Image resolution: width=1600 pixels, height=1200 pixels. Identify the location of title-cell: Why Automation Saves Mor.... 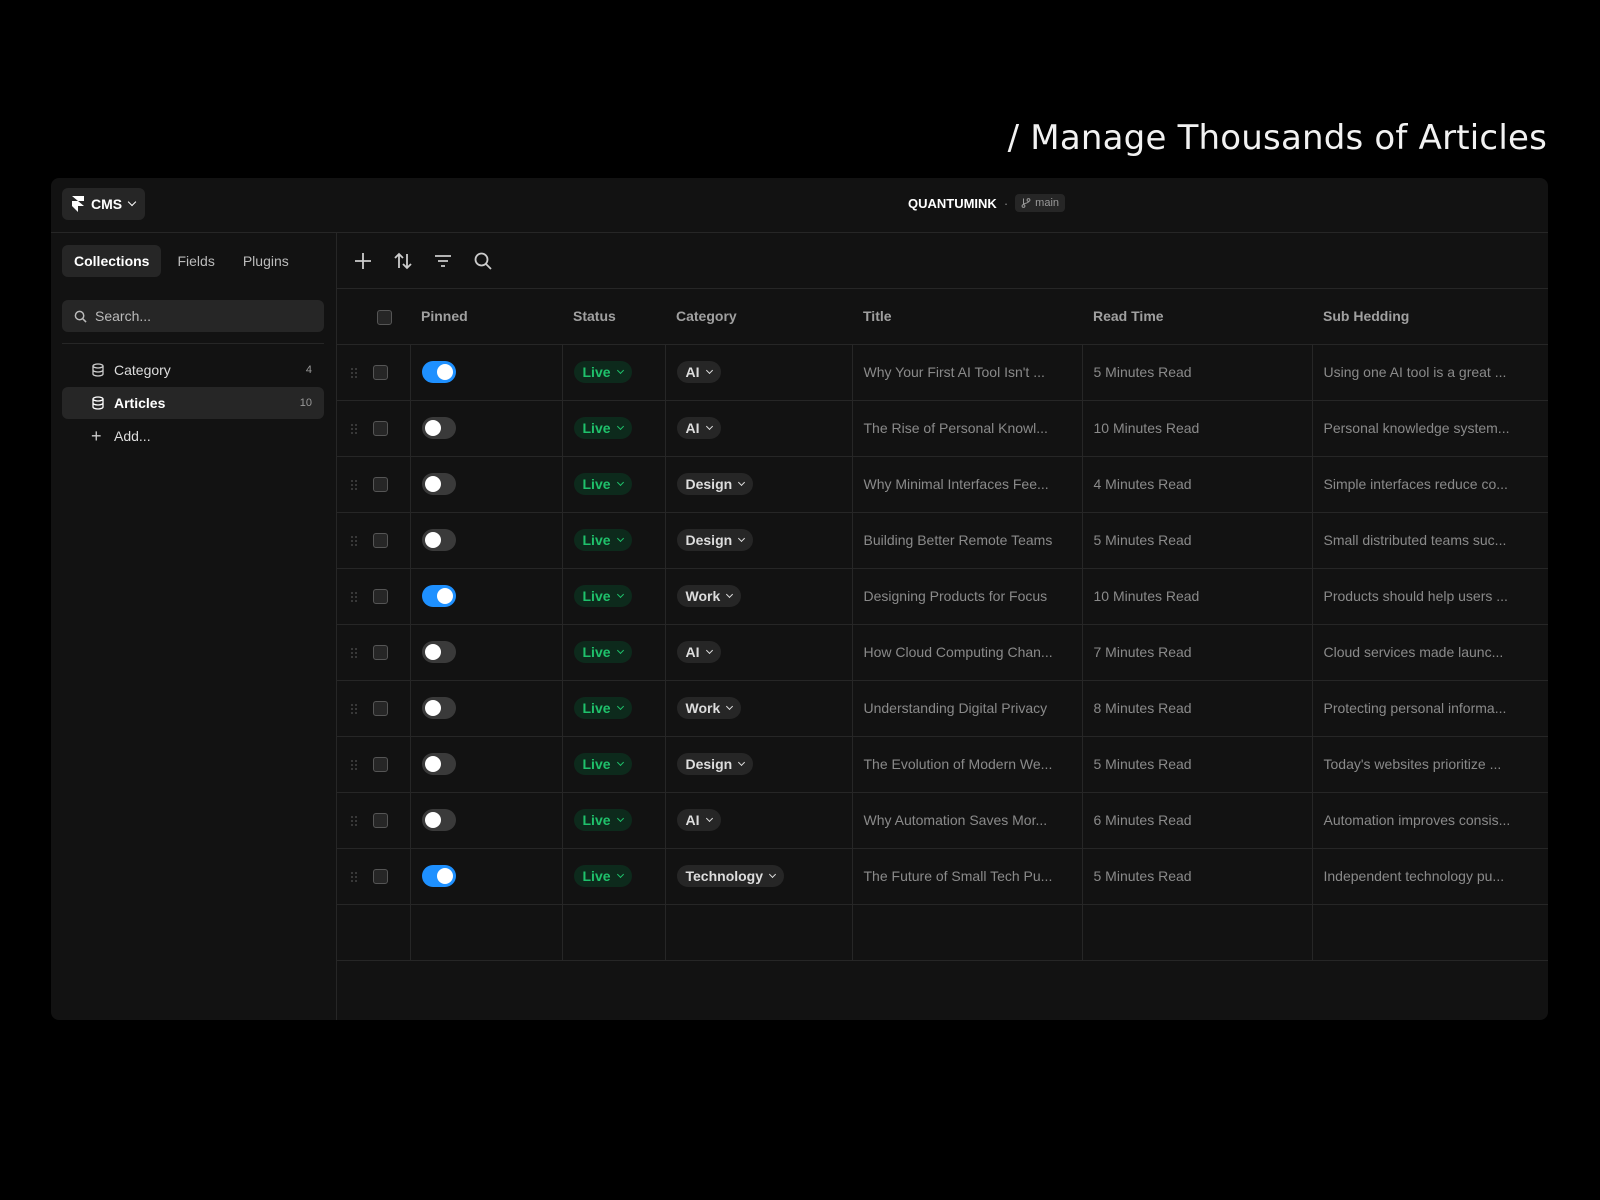
(967, 820).